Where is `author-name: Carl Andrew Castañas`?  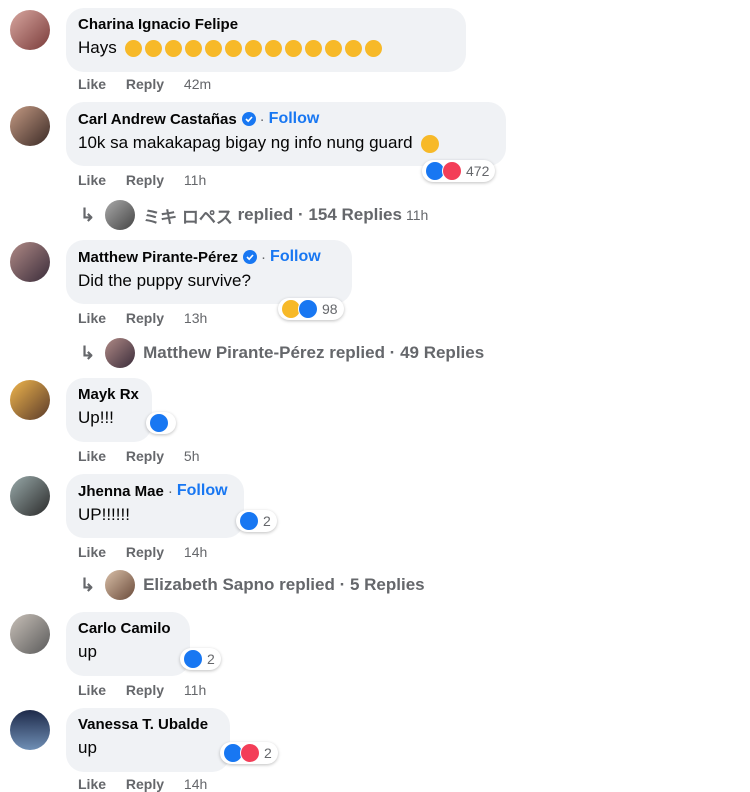 author-name: Carl Andrew Castañas is located at coordinates (157, 119).